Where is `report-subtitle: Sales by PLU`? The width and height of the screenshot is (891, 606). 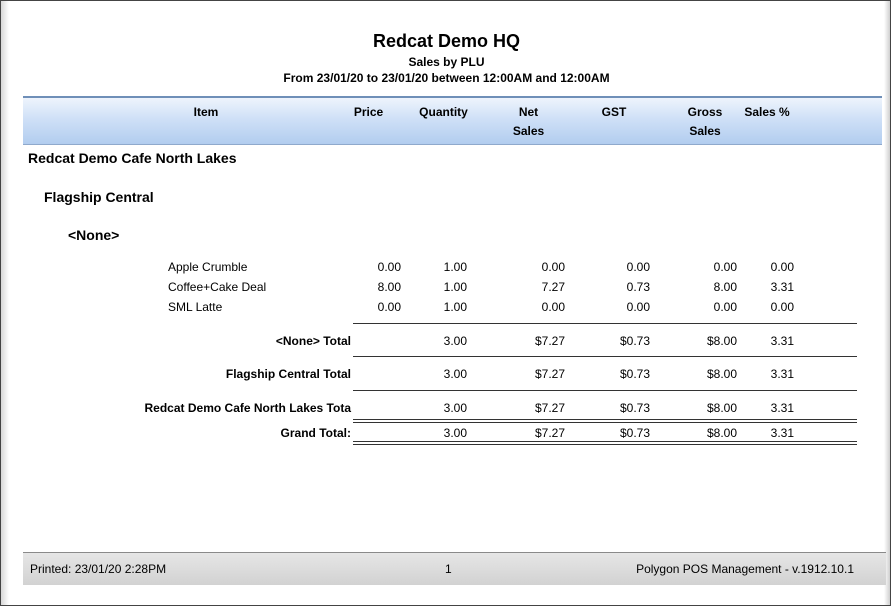
report-subtitle: Sales by PLU is located at coordinates (446, 62).